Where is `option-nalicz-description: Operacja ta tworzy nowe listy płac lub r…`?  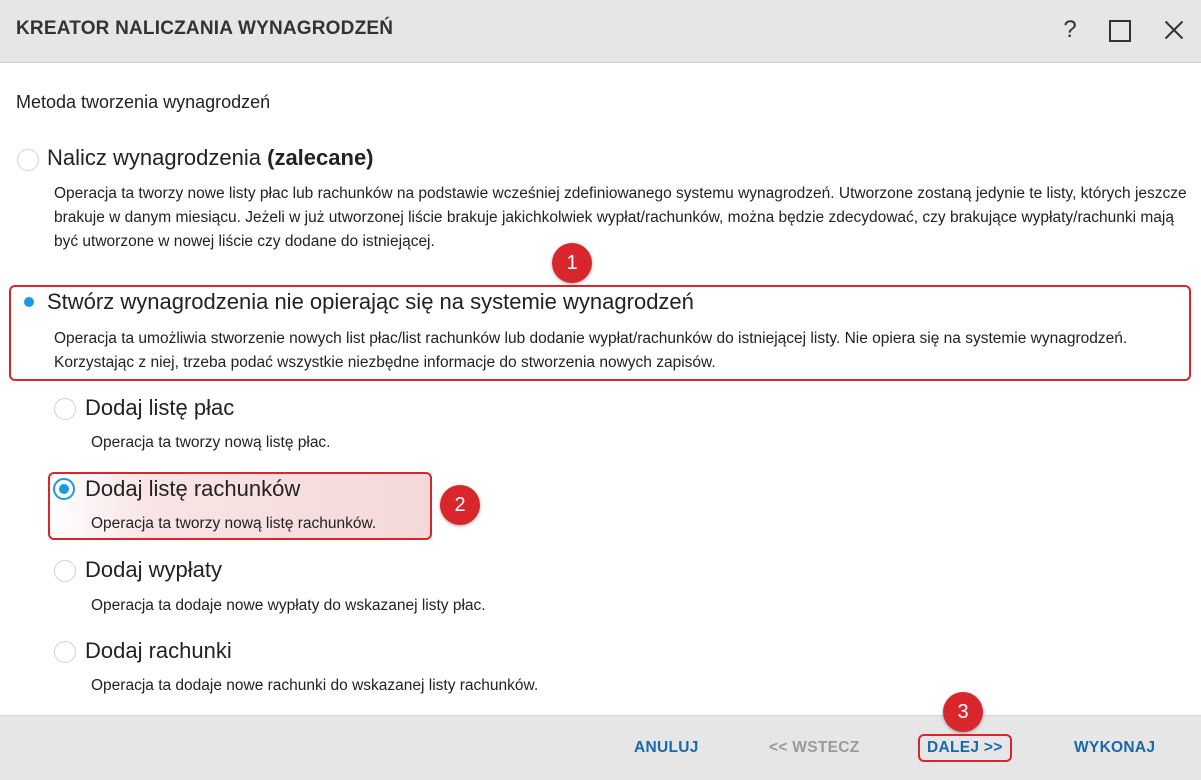 option-nalicz-description: Operacja ta tworzy nowe listy płac lub r… is located at coordinates (620, 217).